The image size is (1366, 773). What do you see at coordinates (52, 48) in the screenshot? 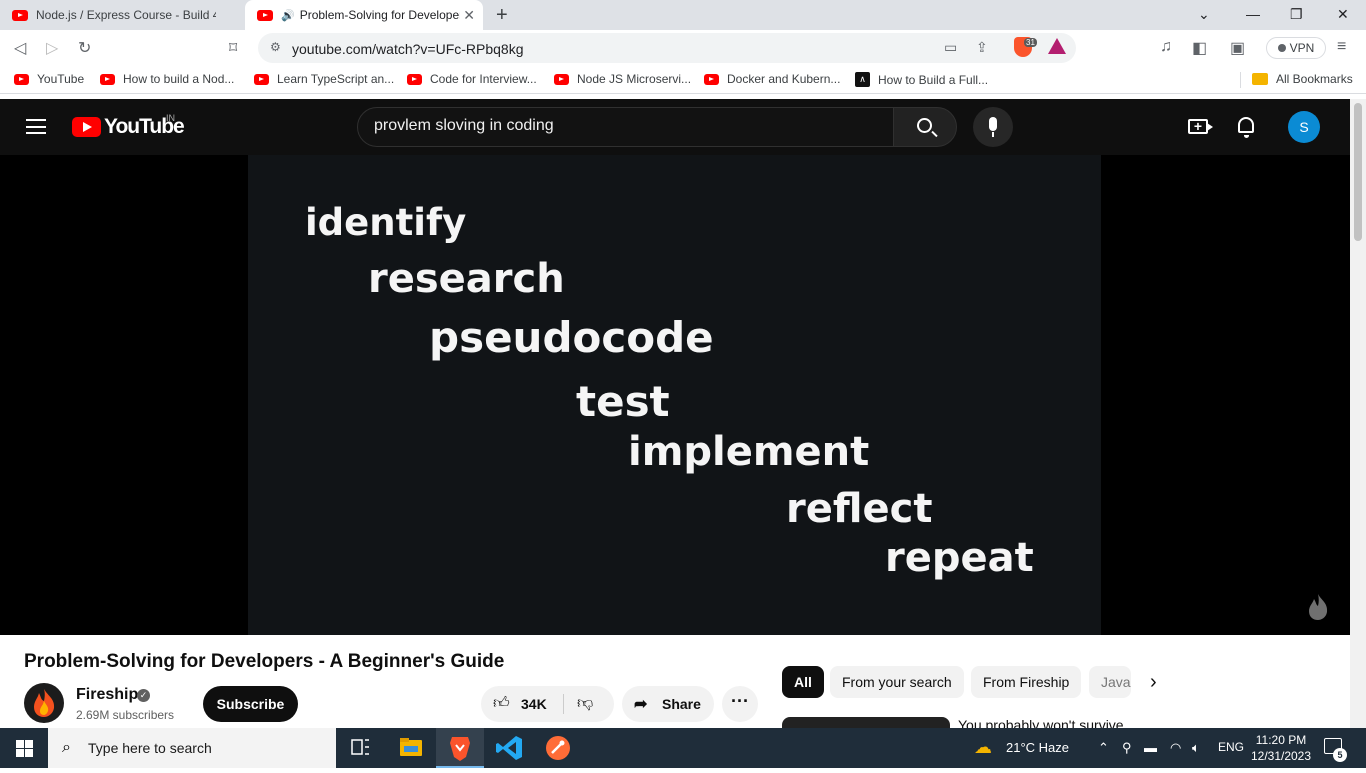
I see `forward-icon: ▷` at bounding box center [52, 48].